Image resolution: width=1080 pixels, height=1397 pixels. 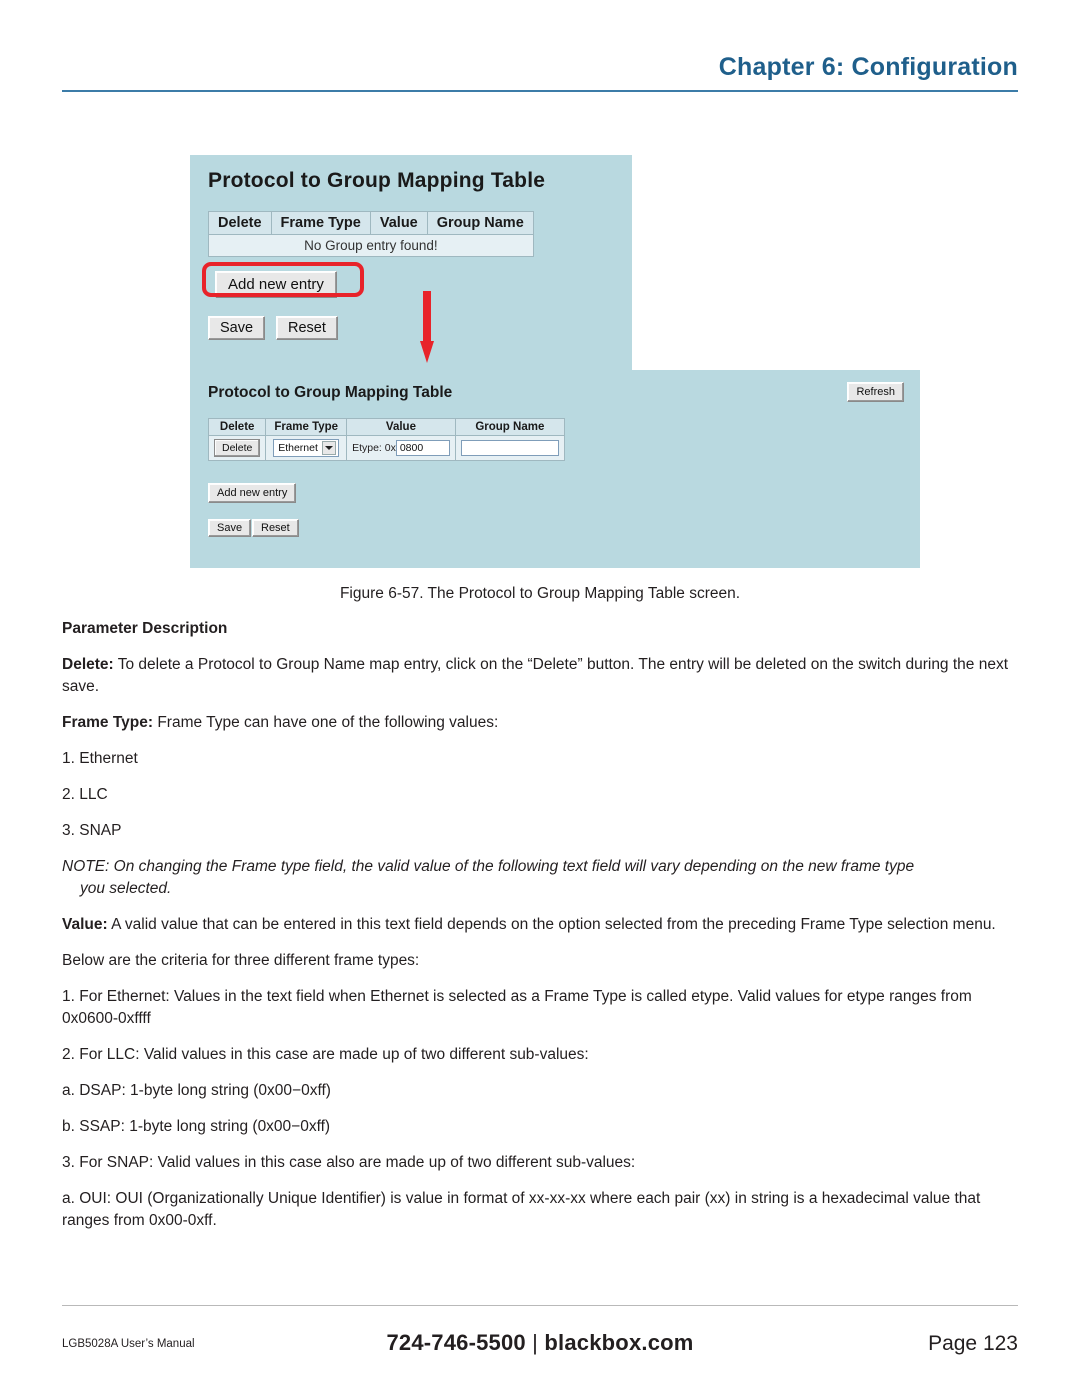 What do you see at coordinates (427, 327) in the screenshot?
I see `red-arrow-annotation` at bounding box center [427, 327].